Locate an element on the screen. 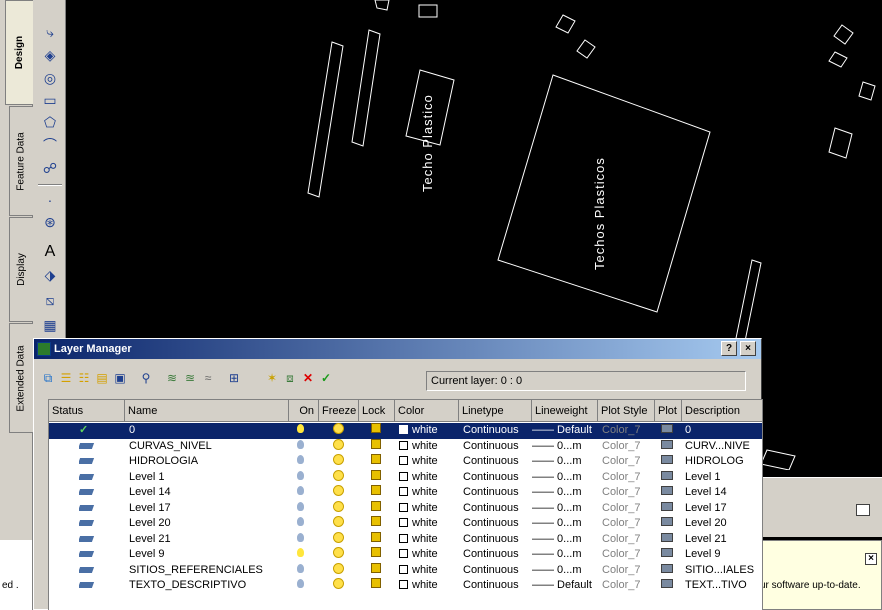 Image resolution: width=882 pixels, height=610 pixels. polyline-icon: ⤷ is located at coordinates (50, 32).